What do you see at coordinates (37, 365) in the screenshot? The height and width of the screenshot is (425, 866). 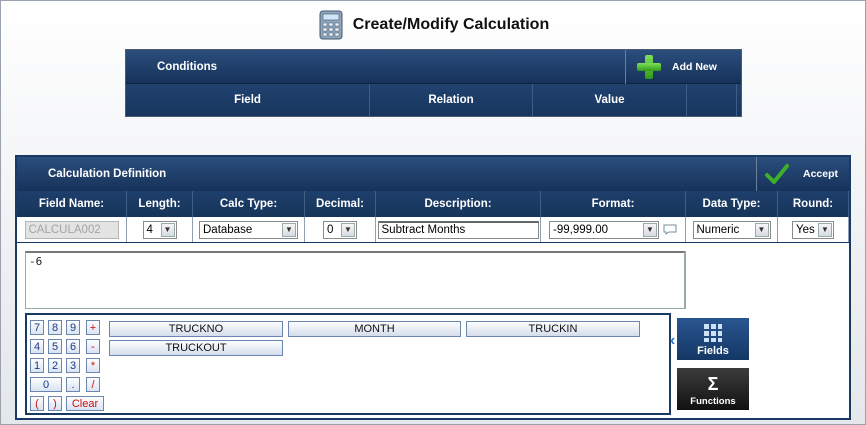 I see `key-1: 1` at bounding box center [37, 365].